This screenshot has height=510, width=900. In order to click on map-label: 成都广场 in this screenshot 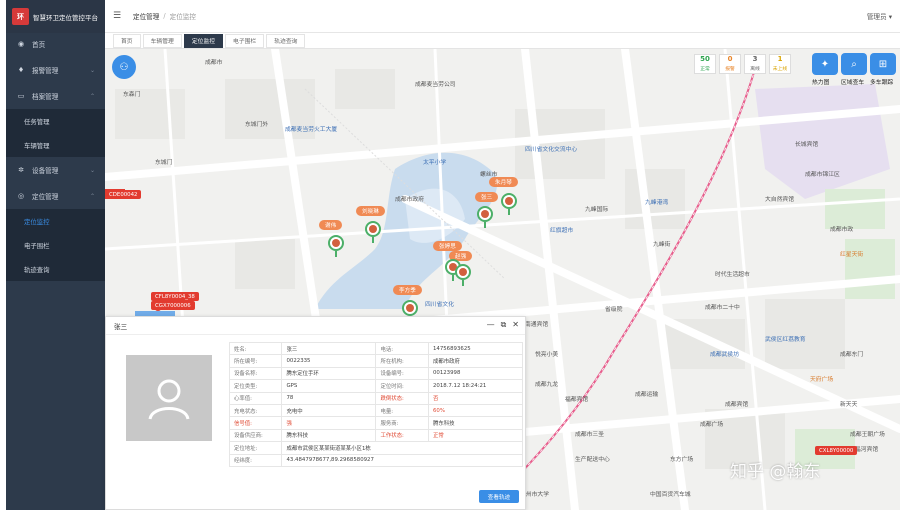, I will do `click(712, 425)`.